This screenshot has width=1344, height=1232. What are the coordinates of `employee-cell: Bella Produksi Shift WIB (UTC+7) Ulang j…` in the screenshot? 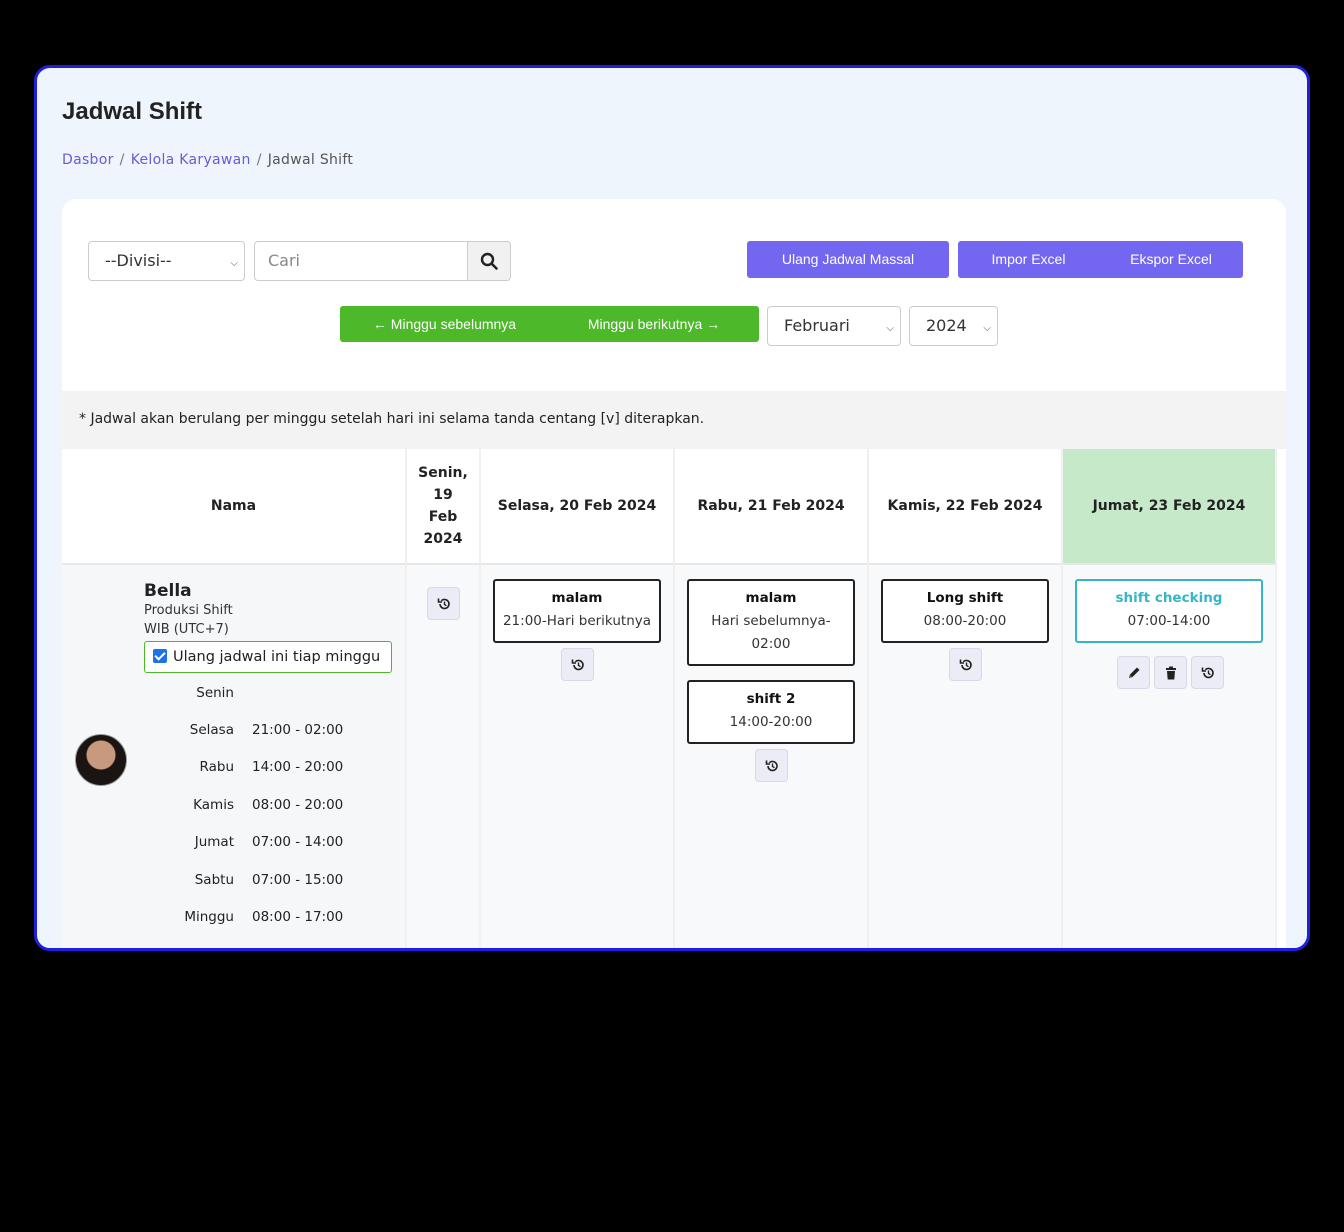 It's located at (234, 755).